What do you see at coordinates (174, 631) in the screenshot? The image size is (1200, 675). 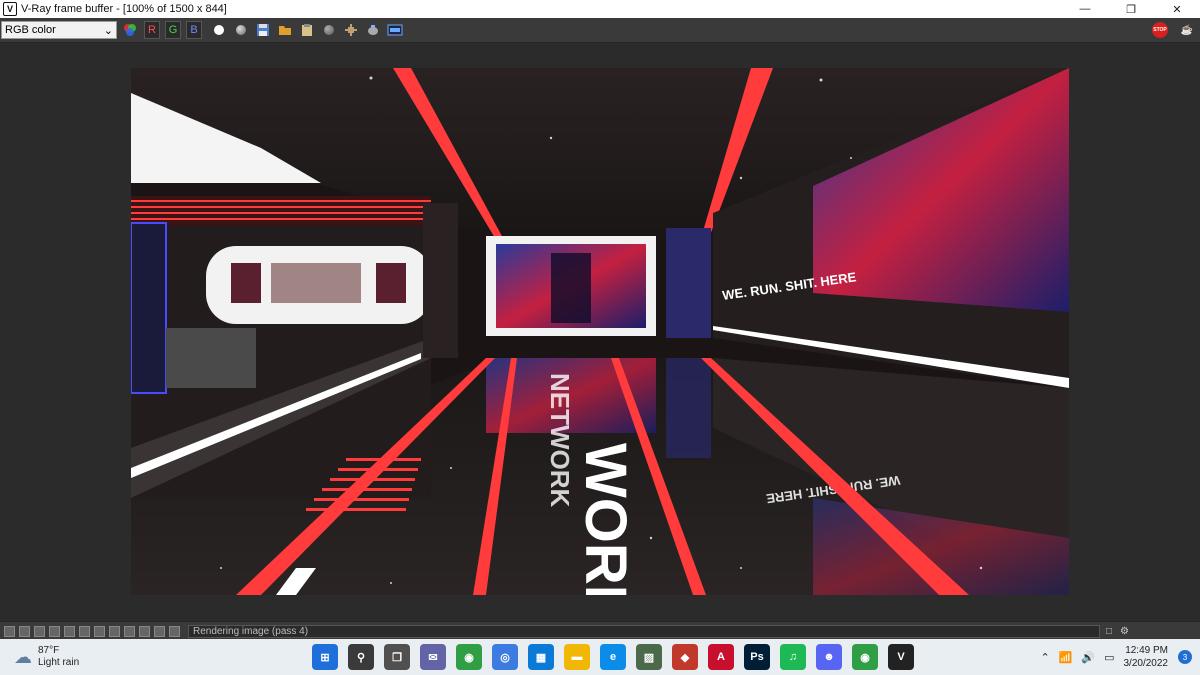 I see `history-icon` at bounding box center [174, 631].